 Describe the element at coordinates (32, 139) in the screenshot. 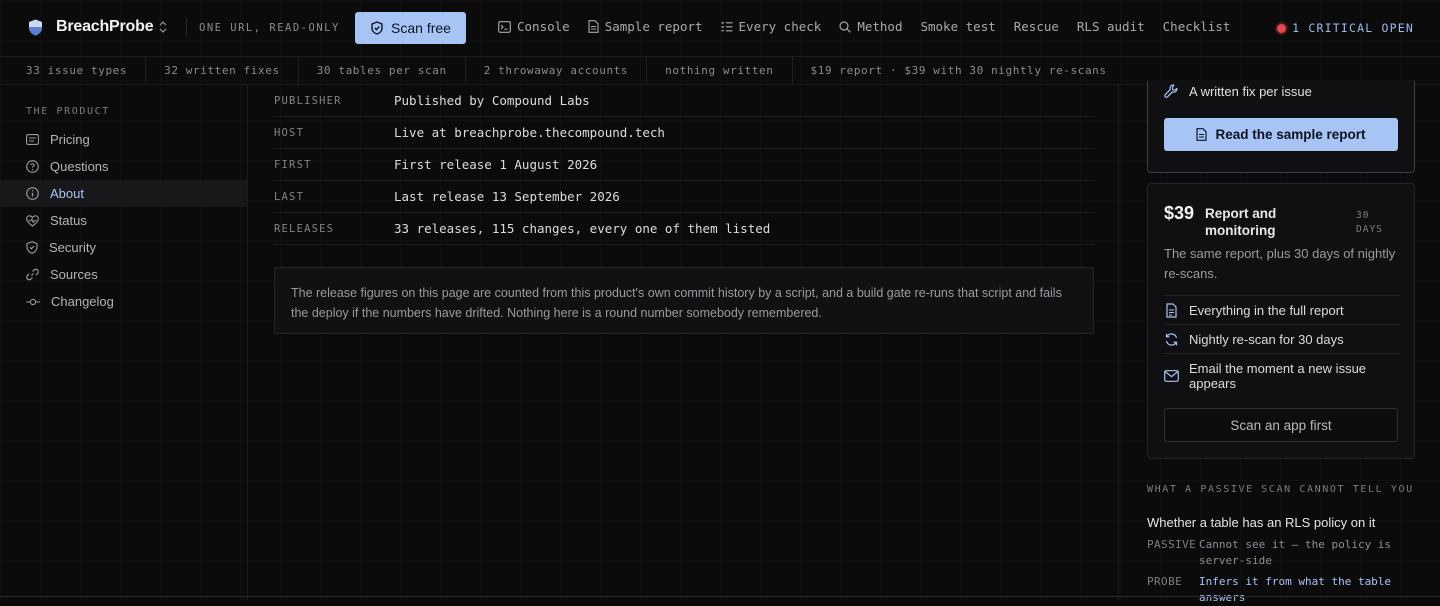

I see `receipt-icon` at that location.